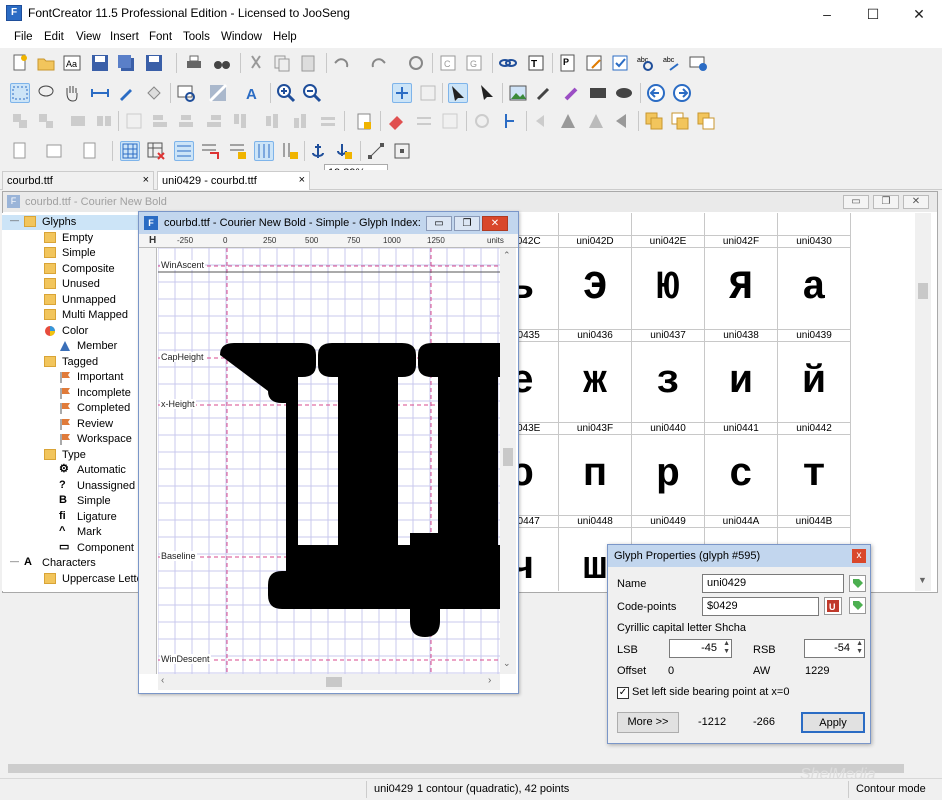 This screenshot has height=800, width=942. I want to click on menu-tools: Tools, so click(196, 37).